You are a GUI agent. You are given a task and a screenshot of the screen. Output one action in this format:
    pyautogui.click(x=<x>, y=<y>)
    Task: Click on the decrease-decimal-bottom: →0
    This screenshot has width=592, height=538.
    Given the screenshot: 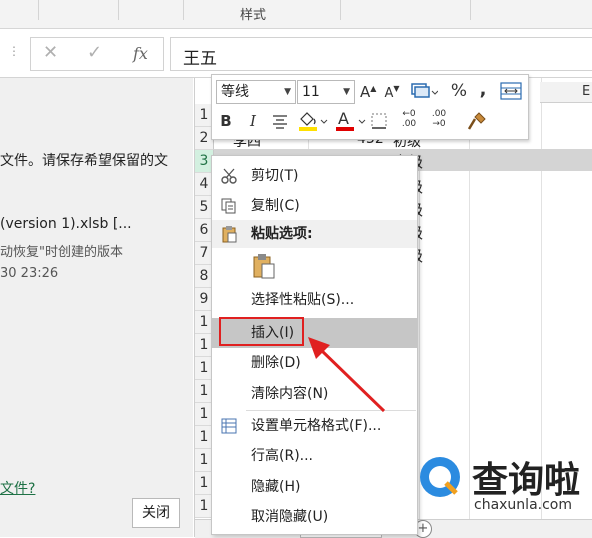 What is the action you would take?
    pyautogui.click(x=439, y=124)
    